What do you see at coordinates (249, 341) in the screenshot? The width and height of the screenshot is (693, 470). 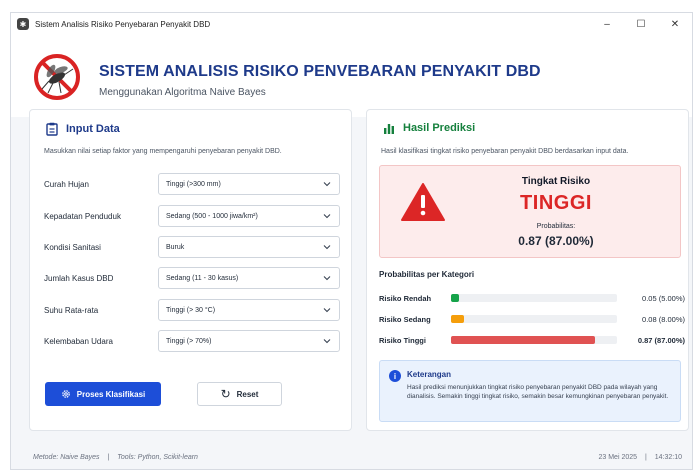 I see `kelembaban-udara-select: Tinggi (> 70%)` at bounding box center [249, 341].